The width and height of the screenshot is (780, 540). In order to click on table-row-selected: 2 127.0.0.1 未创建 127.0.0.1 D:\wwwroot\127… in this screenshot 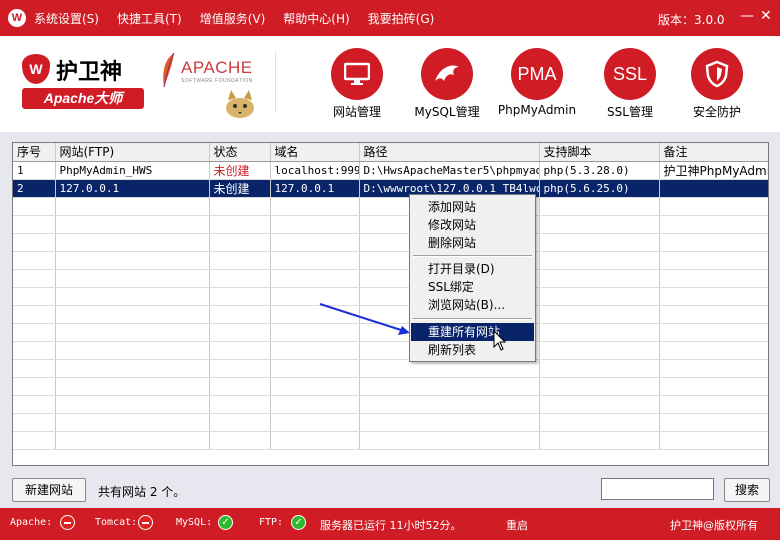, I will do `click(390, 188)`.